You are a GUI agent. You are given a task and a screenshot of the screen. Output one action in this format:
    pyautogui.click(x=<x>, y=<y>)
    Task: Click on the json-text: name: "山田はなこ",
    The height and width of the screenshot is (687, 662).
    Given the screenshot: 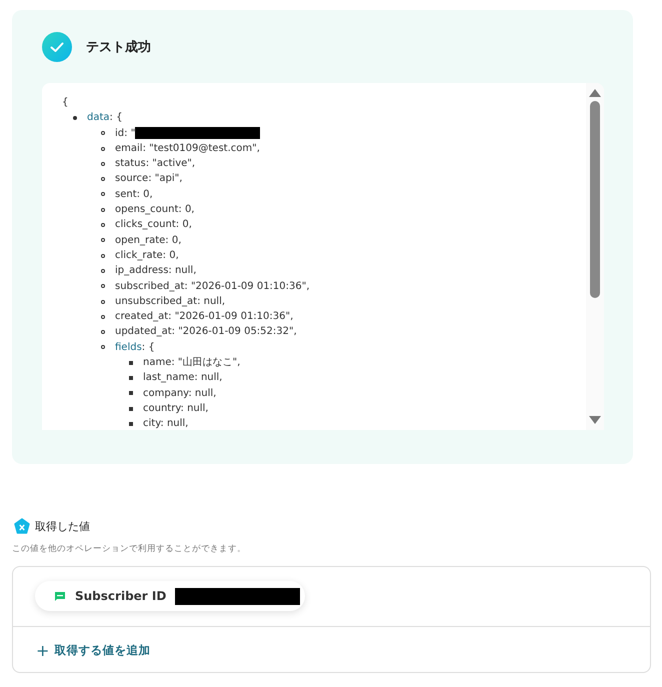 What is the action you would take?
    pyautogui.click(x=191, y=363)
    